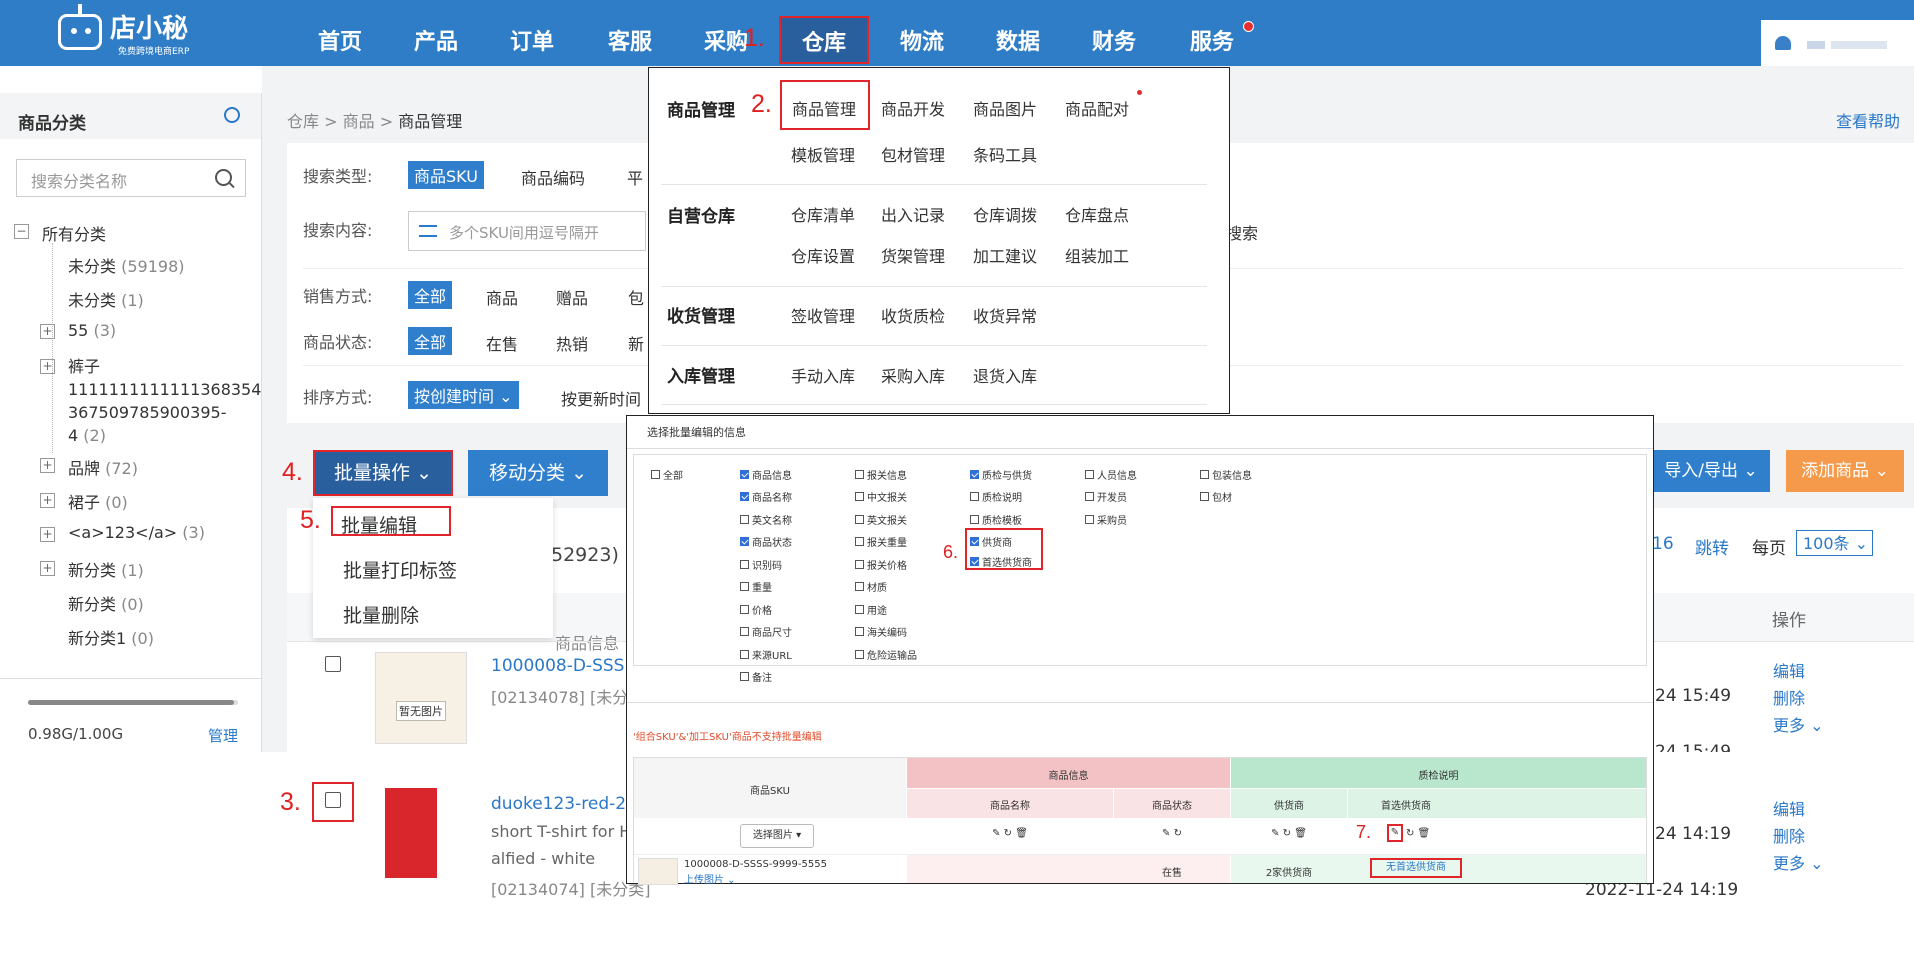 Image resolution: width=1914 pixels, height=970 pixels. I want to click on menu-item: 收货异常, so click(1005, 315).